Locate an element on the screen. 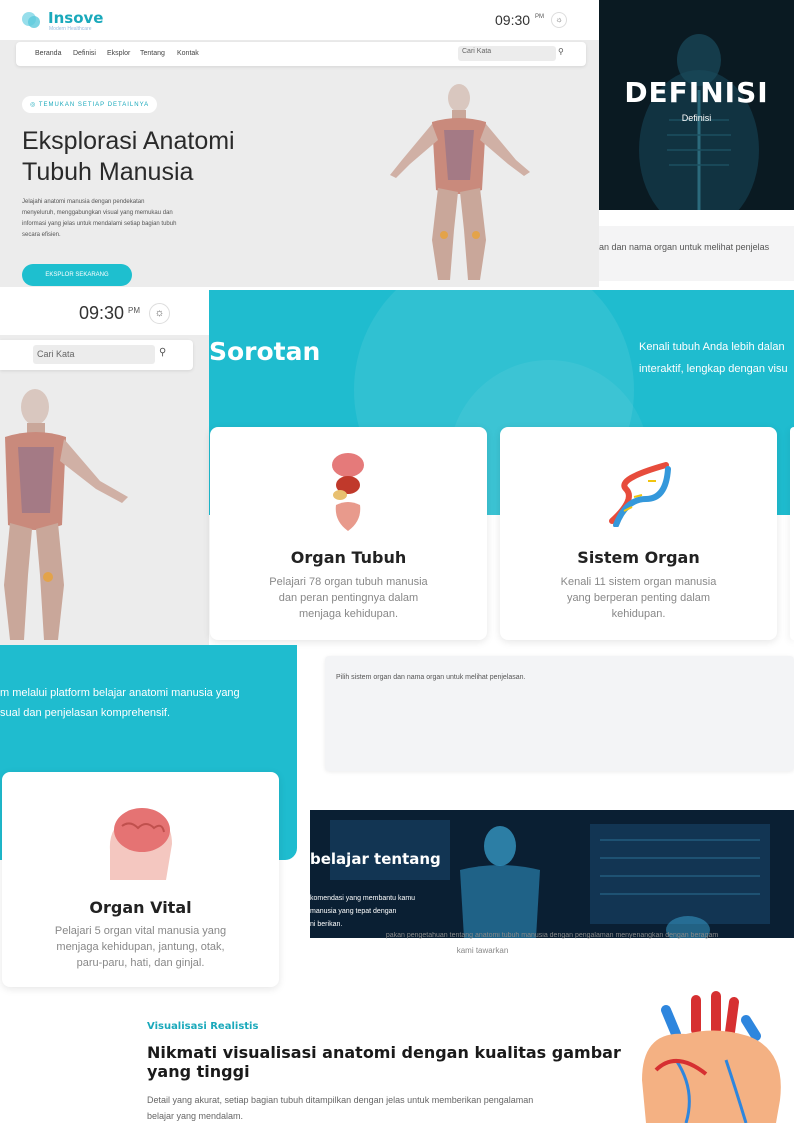 The image size is (794, 1123). navbar-zoomed: Cari Kata ⚲ is located at coordinates (96, 355).